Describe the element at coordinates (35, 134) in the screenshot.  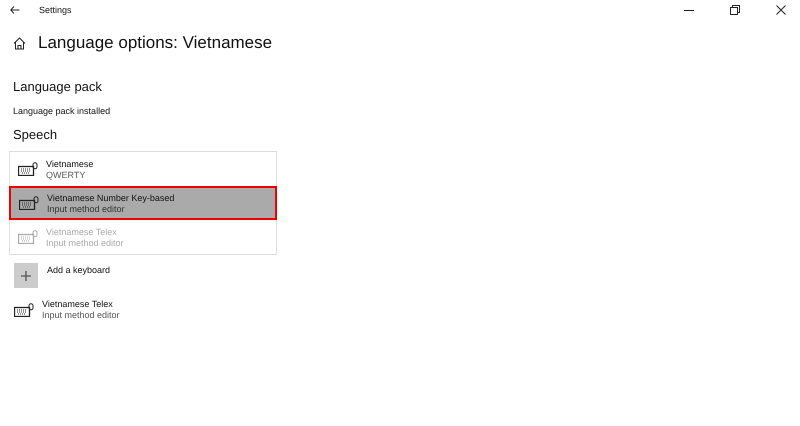
I see `section-heading: Speech` at that location.